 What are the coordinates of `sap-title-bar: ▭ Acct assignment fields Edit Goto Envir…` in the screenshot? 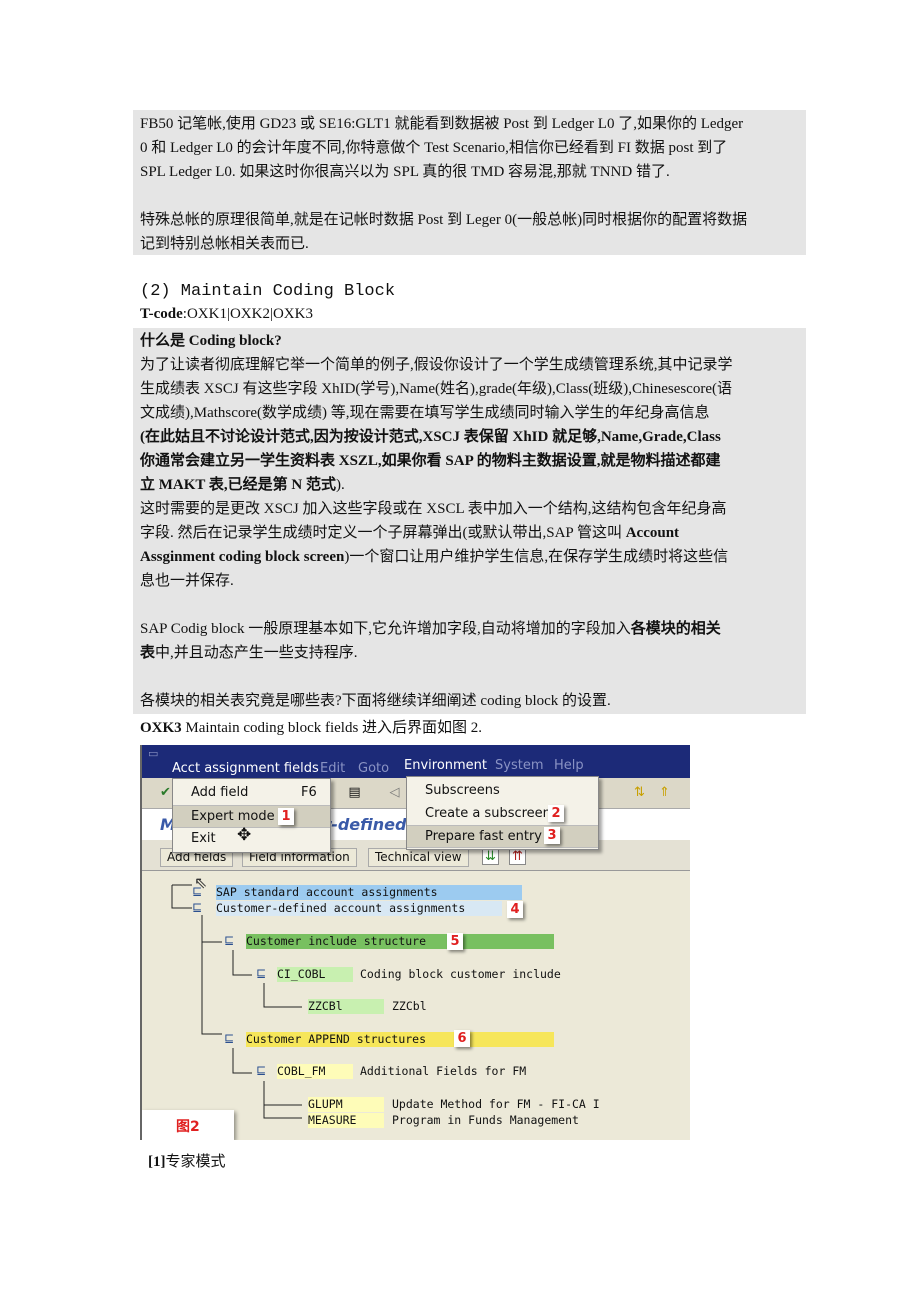 It's located at (416, 761).